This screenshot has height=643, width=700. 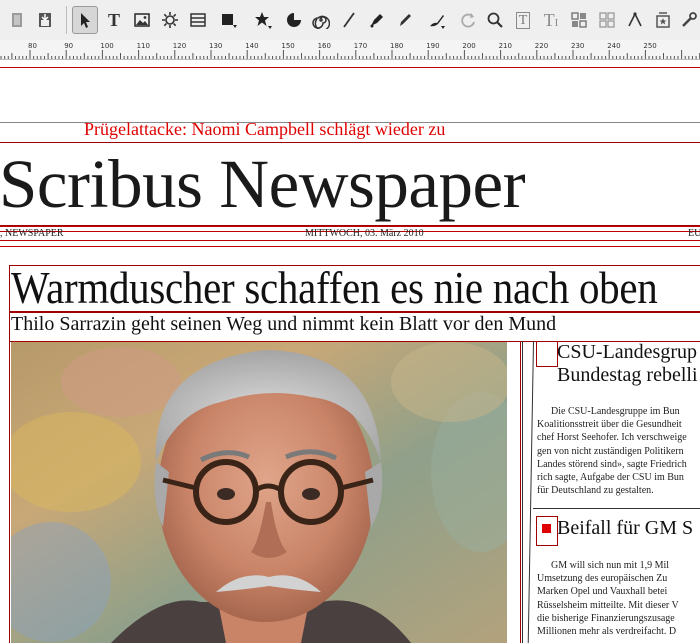 What do you see at coordinates (396, 46) in the screenshot?
I see `ruler-label: 180` at bounding box center [396, 46].